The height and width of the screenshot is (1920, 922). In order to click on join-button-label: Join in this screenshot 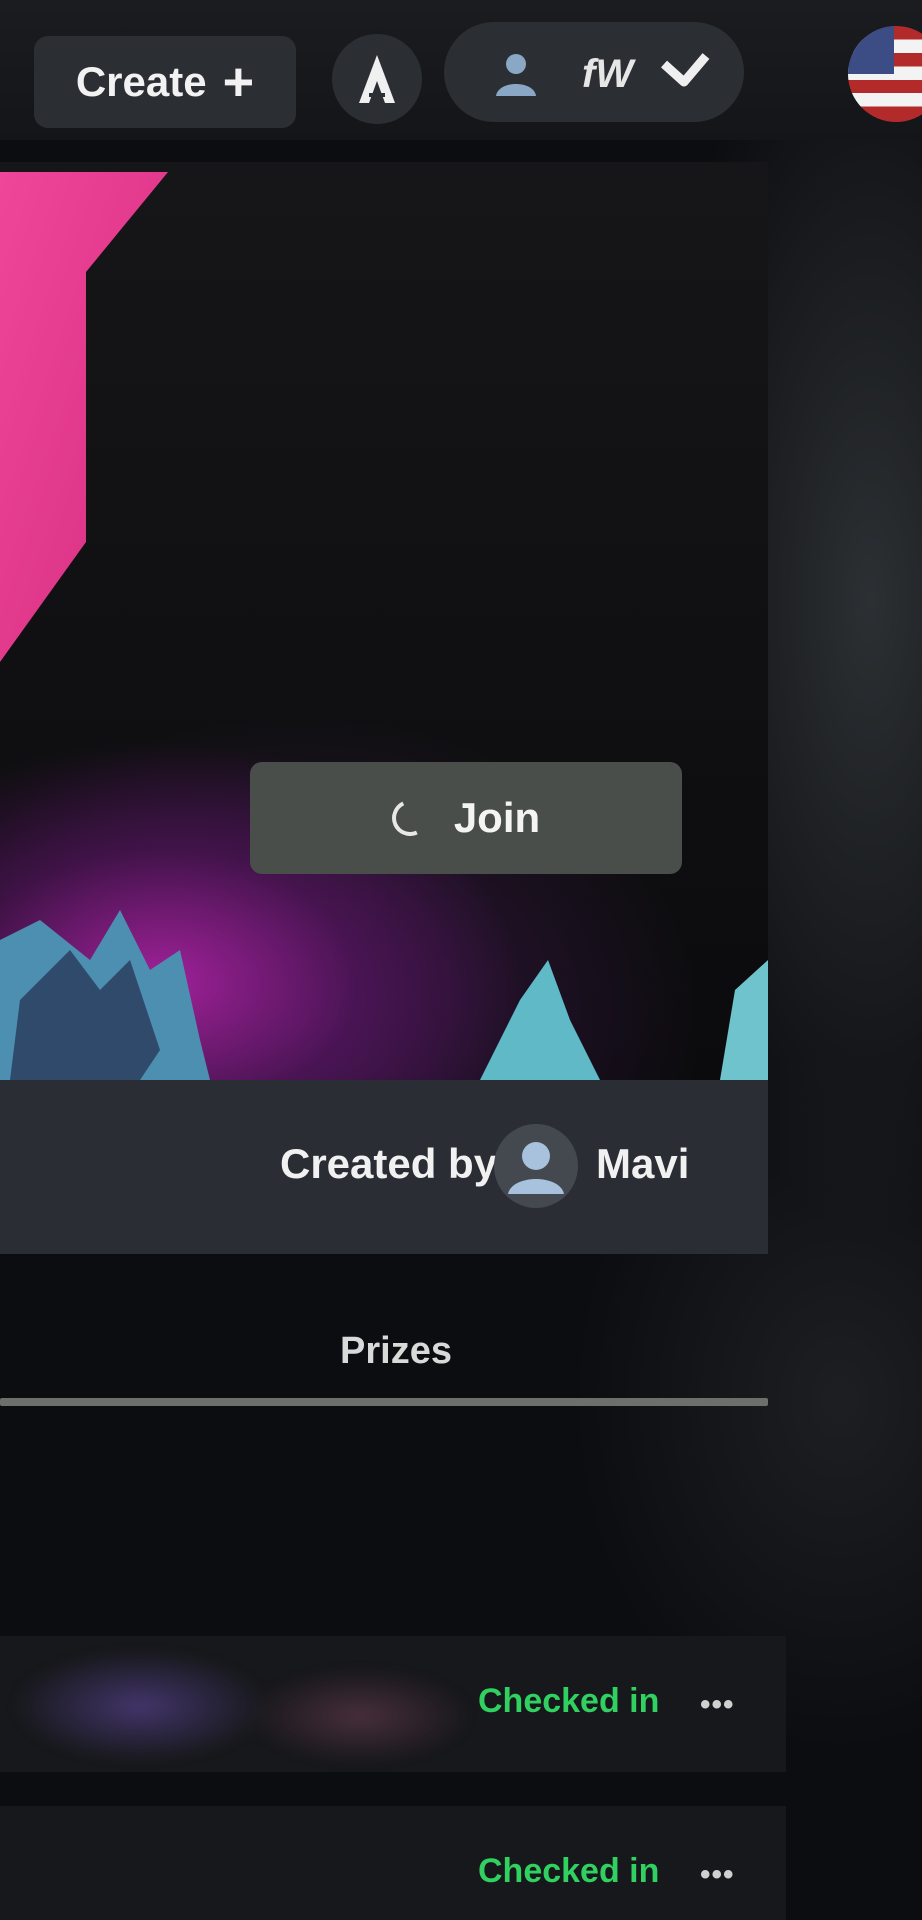, I will do `click(497, 817)`.